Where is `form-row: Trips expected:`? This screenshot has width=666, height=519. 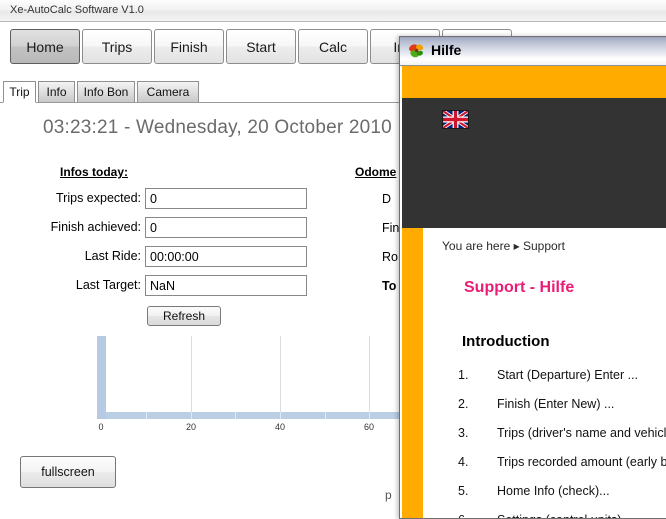
form-row: Trips expected: is located at coordinates (181, 199).